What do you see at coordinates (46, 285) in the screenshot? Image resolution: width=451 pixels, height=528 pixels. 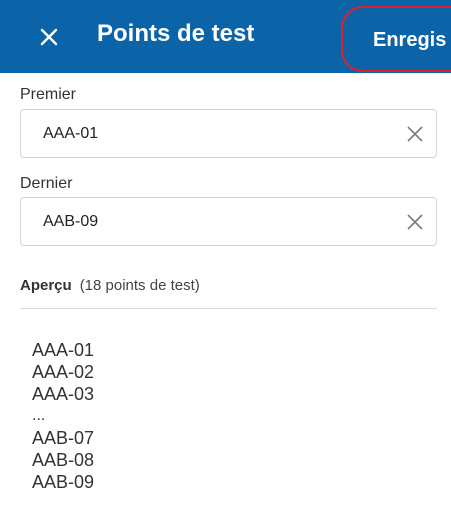 I see `preview-title: Aperçu` at bounding box center [46, 285].